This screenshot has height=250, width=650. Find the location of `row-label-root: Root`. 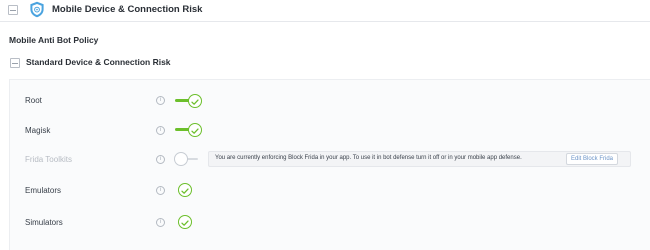

row-label-root: Root is located at coordinates (33, 100).